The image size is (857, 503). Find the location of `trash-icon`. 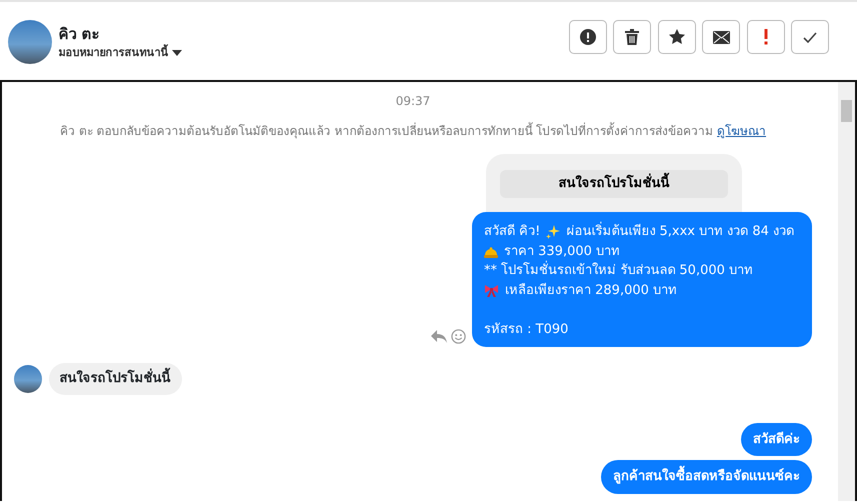

trash-icon is located at coordinates (632, 37).